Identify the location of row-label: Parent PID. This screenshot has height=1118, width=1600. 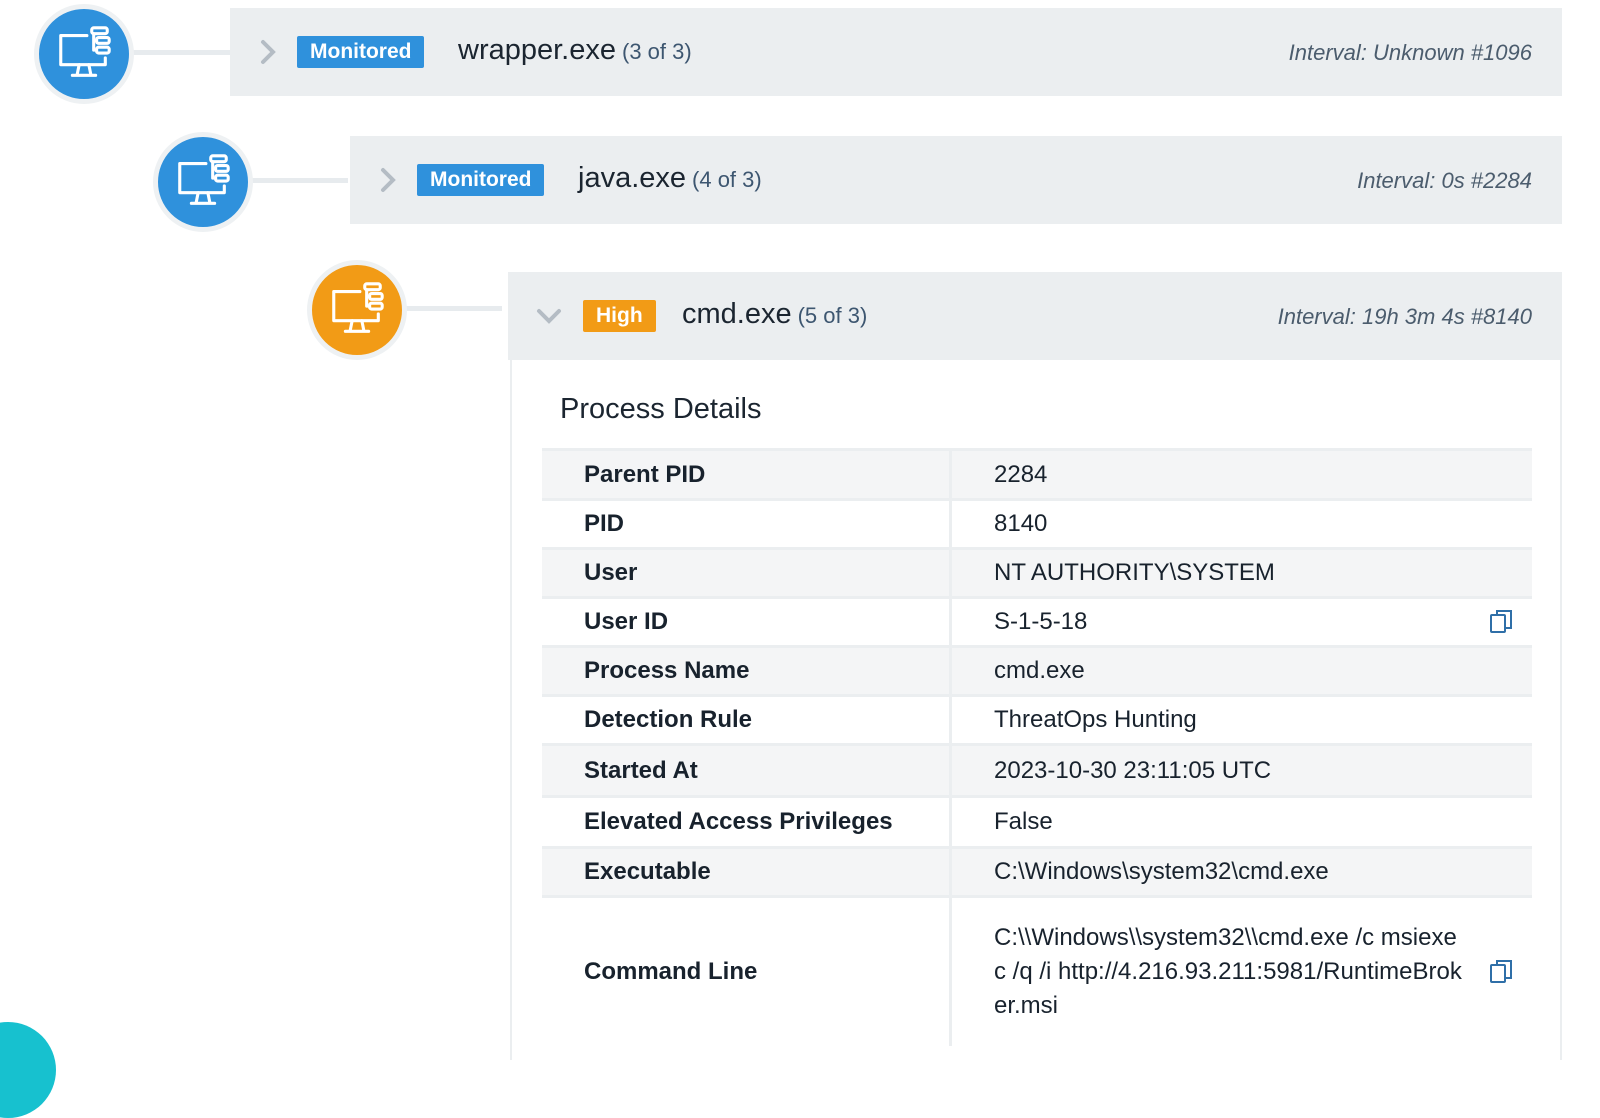
(747, 474).